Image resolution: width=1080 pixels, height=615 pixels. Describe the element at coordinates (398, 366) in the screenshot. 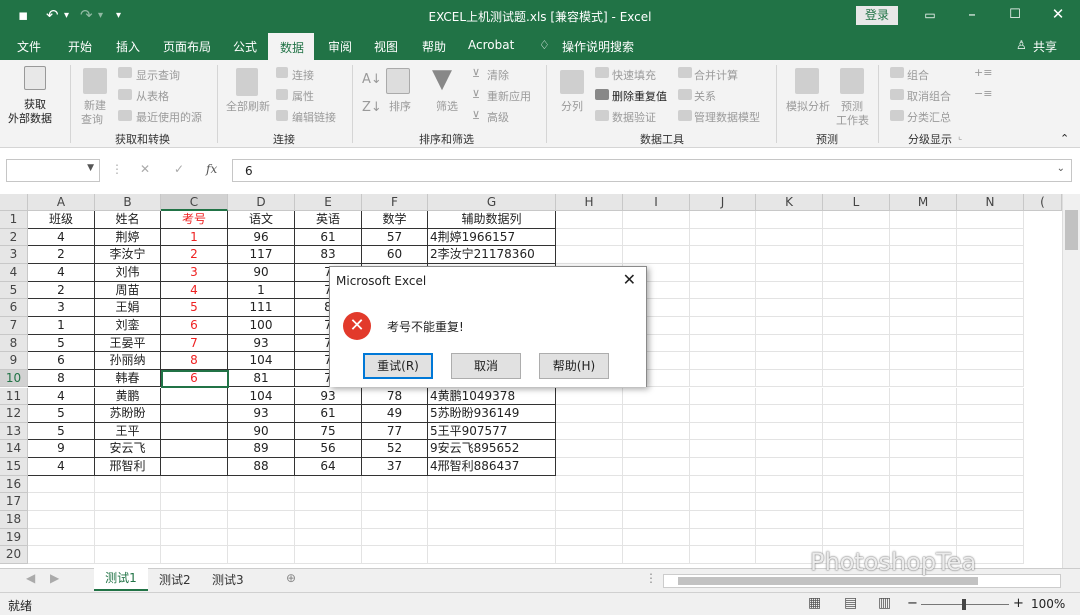

I see `retry-button: 重试(R)` at that location.